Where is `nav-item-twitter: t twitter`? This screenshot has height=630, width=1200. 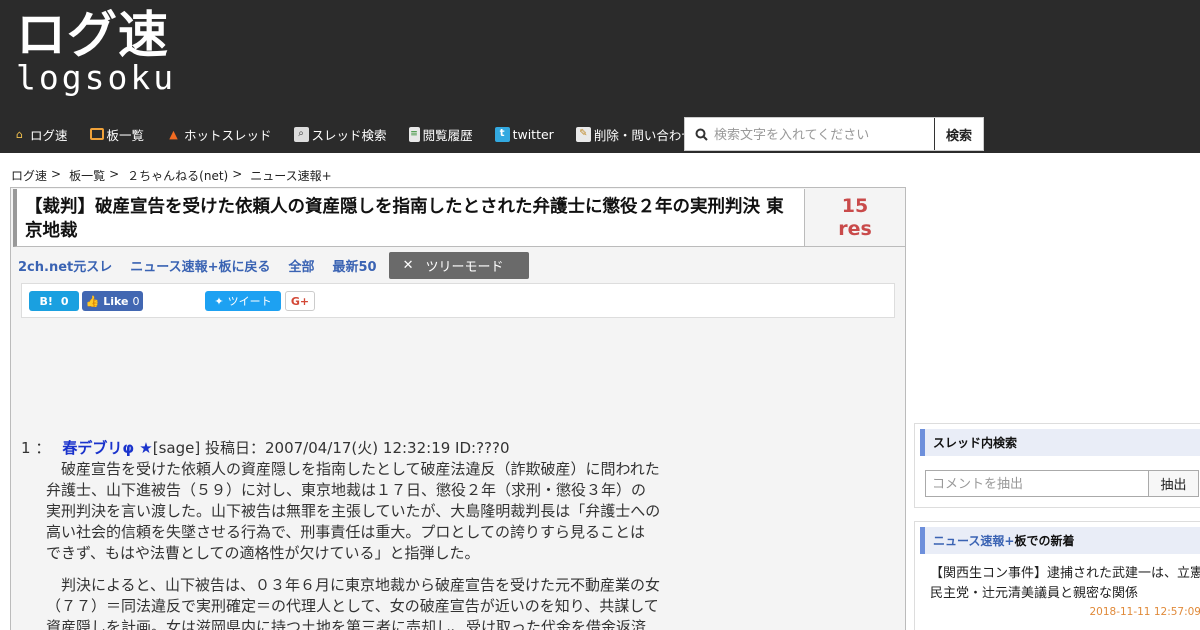
nav-item-twitter: t twitter is located at coordinates (524, 134).